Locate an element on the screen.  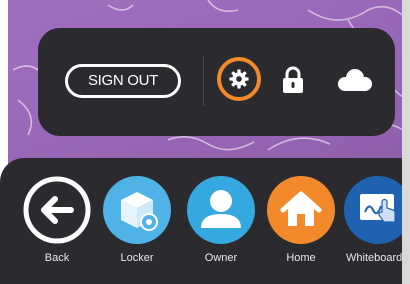
dock-label-owner: Owner is located at coordinates (221, 258).